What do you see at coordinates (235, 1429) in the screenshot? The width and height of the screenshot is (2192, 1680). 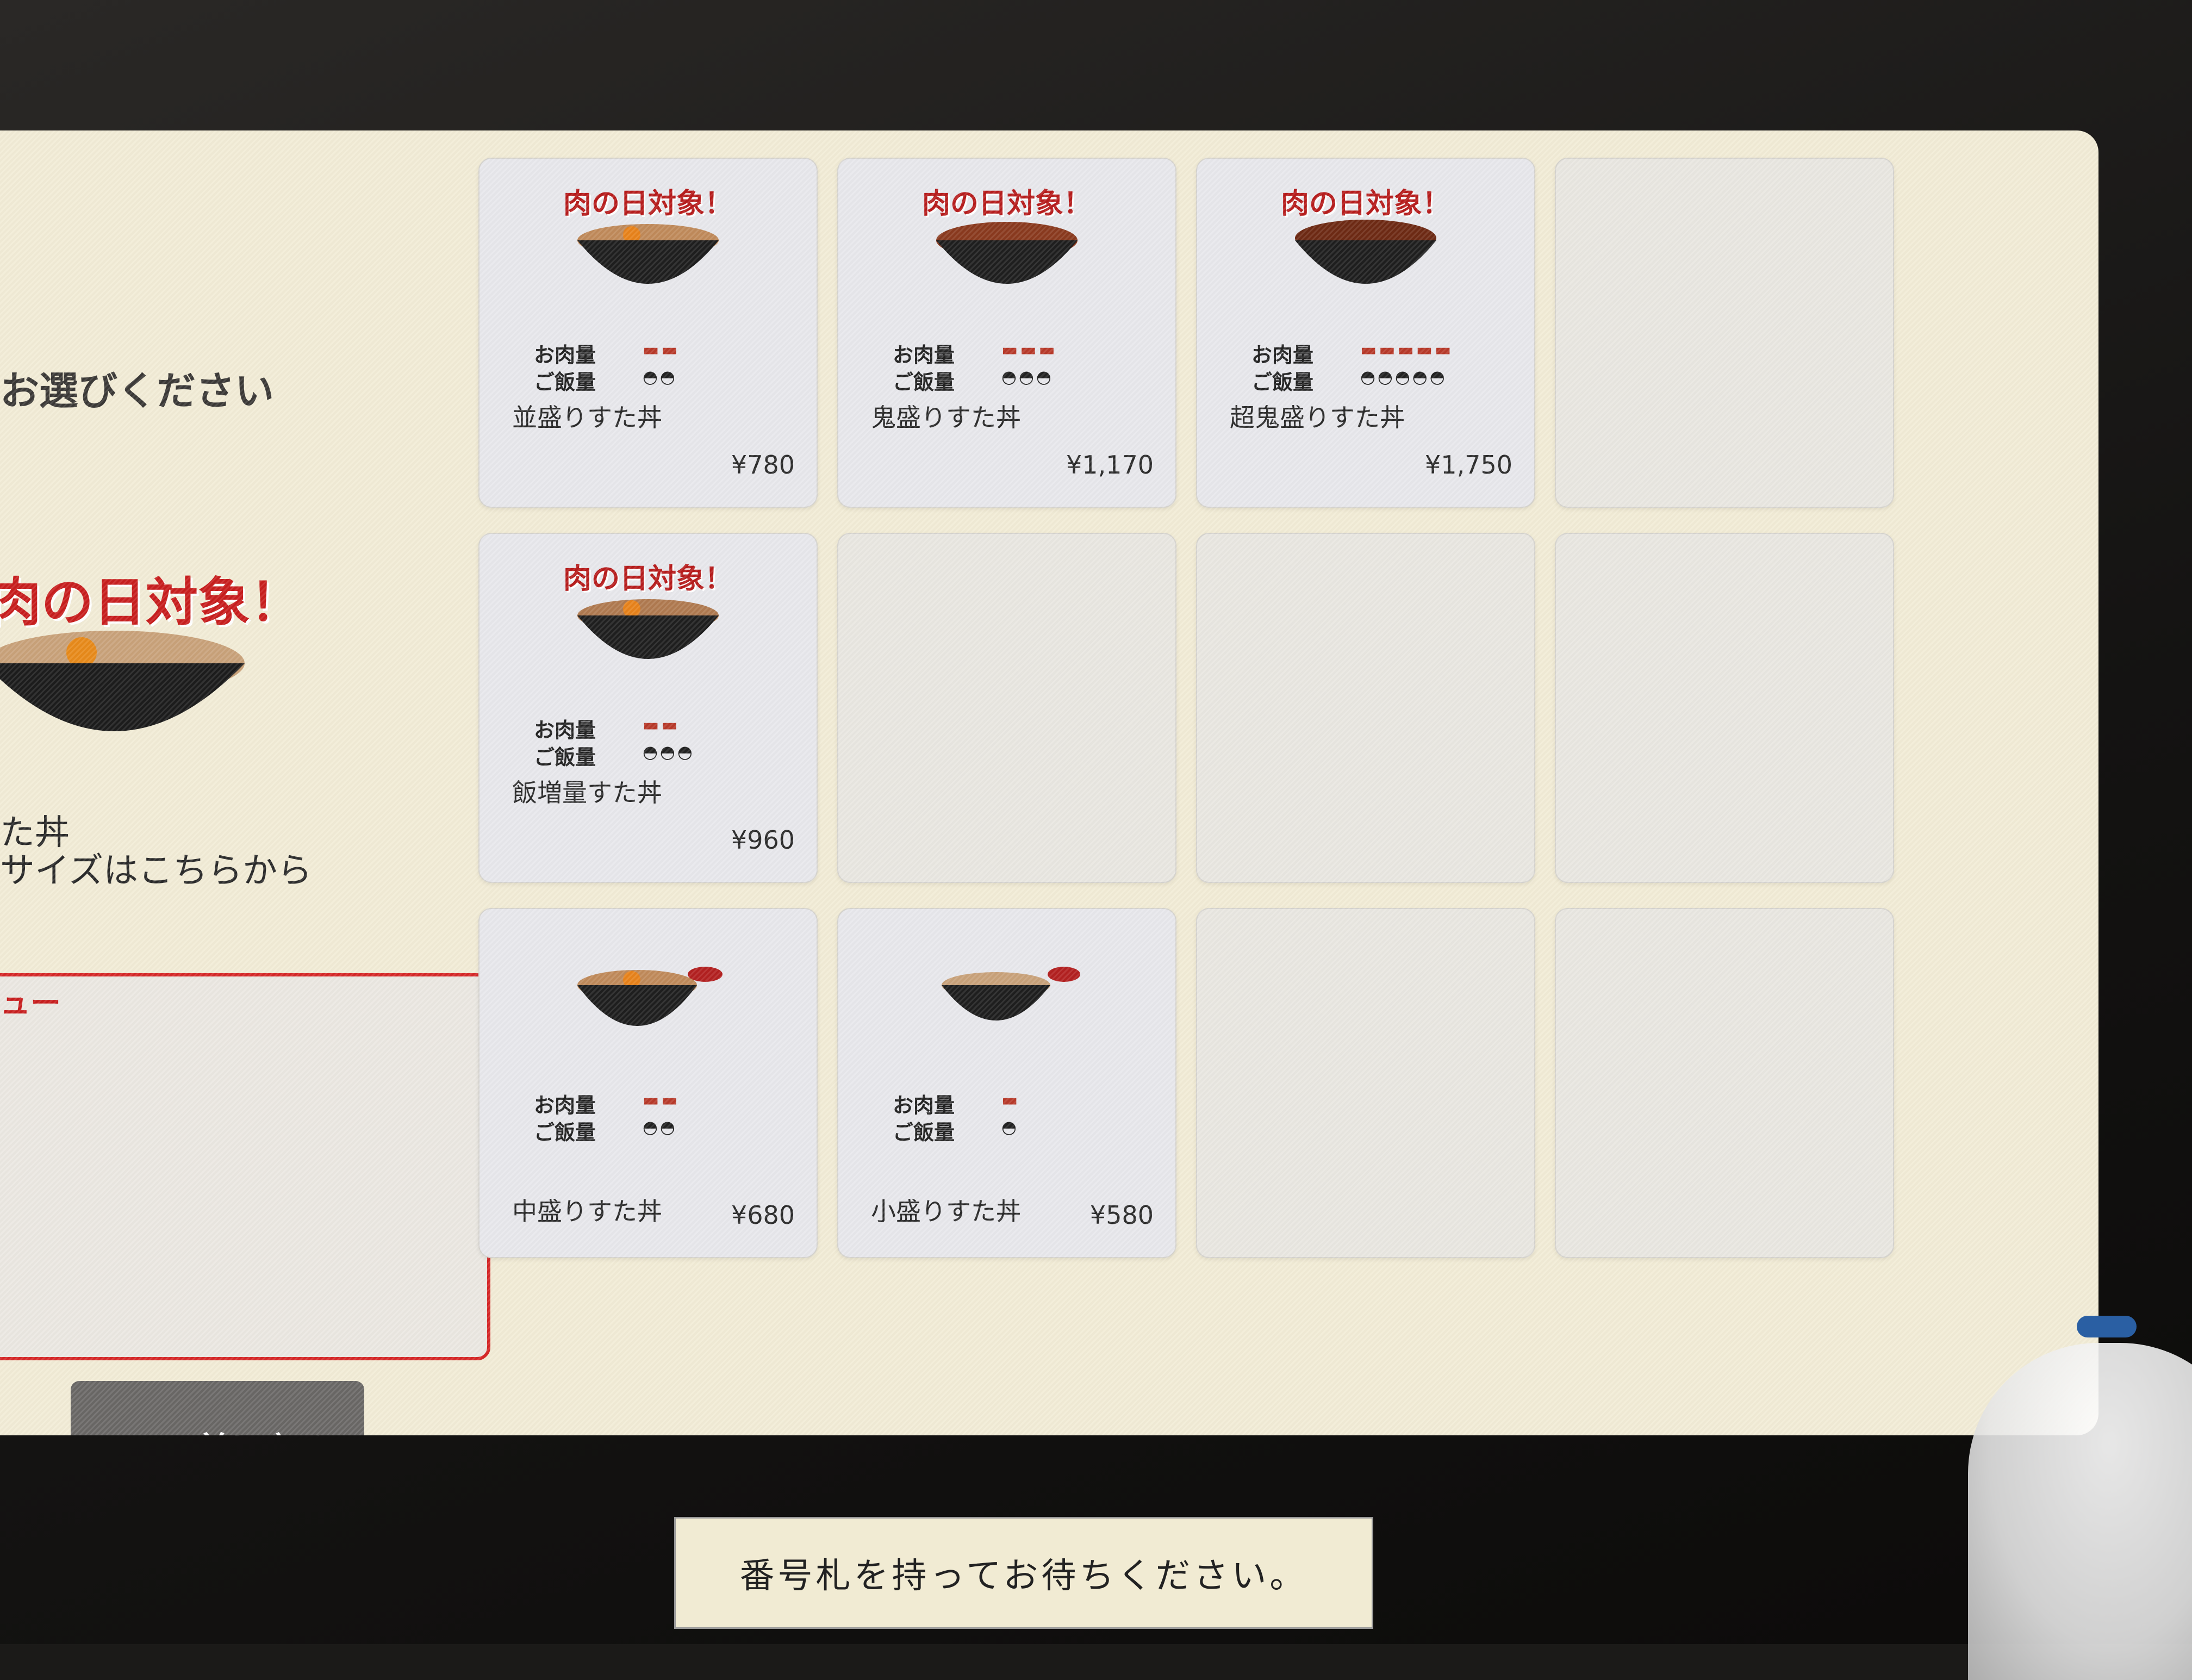 I see `back-button-label: 1つ前に戻る` at bounding box center [235, 1429].